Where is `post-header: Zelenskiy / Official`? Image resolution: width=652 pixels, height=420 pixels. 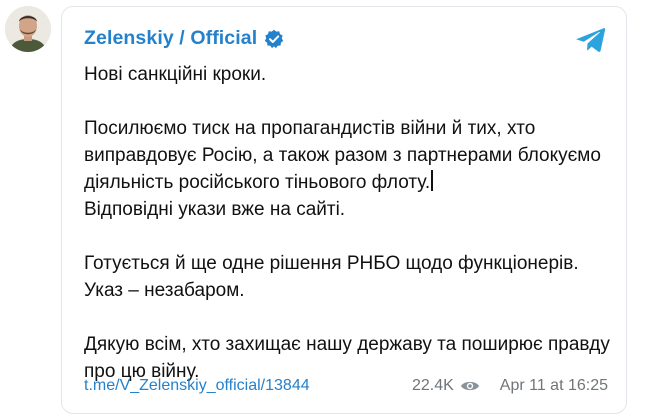
post-header: Zelenskiy / Official is located at coordinates (184, 38).